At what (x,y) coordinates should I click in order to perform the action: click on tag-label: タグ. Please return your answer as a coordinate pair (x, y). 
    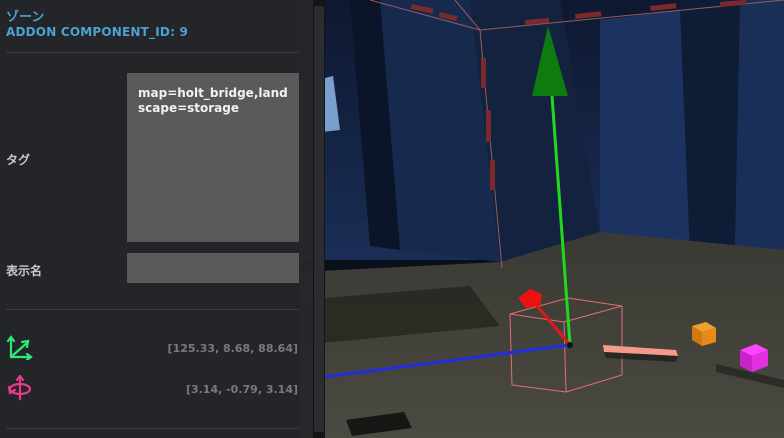
    Looking at the image, I should click on (18, 160).